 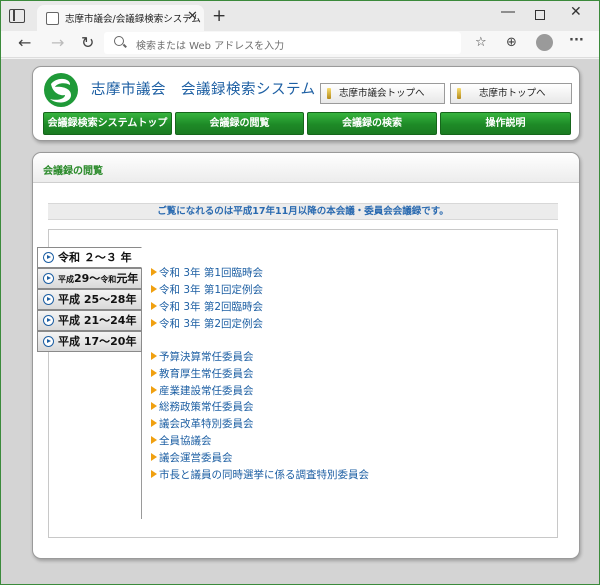 What do you see at coordinates (97, 320) in the screenshot?
I see `year-tab-label: 平成 21～24年` at bounding box center [97, 320].